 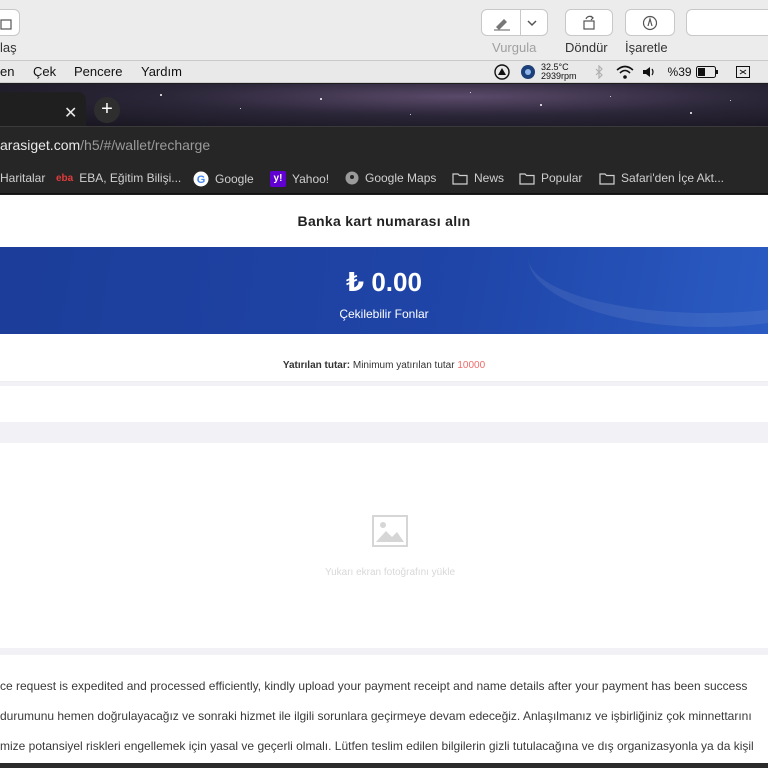 What do you see at coordinates (471, 365) in the screenshot?
I see `deposit-min-amount: 10000` at bounding box center [471, 365].